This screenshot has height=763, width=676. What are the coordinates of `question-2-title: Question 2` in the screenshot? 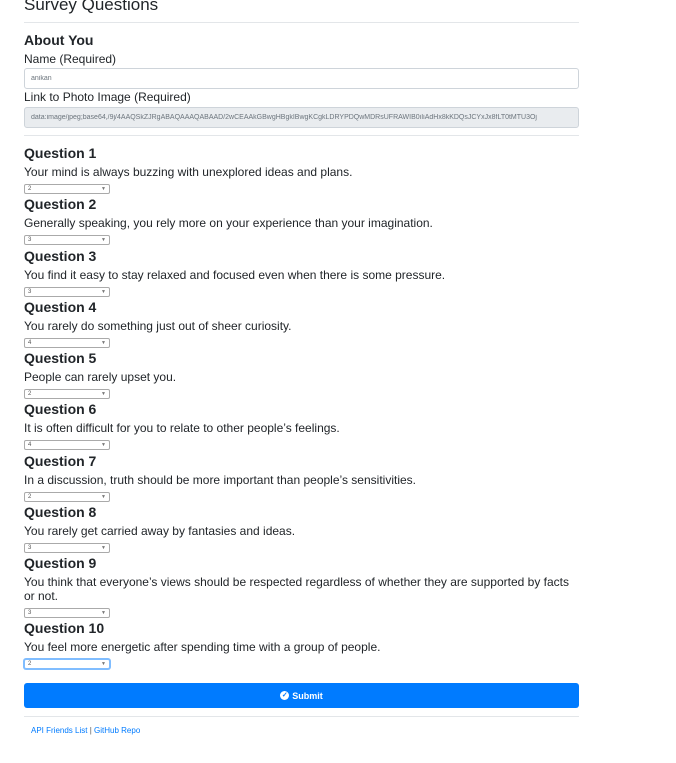 It's located at (60, 204).